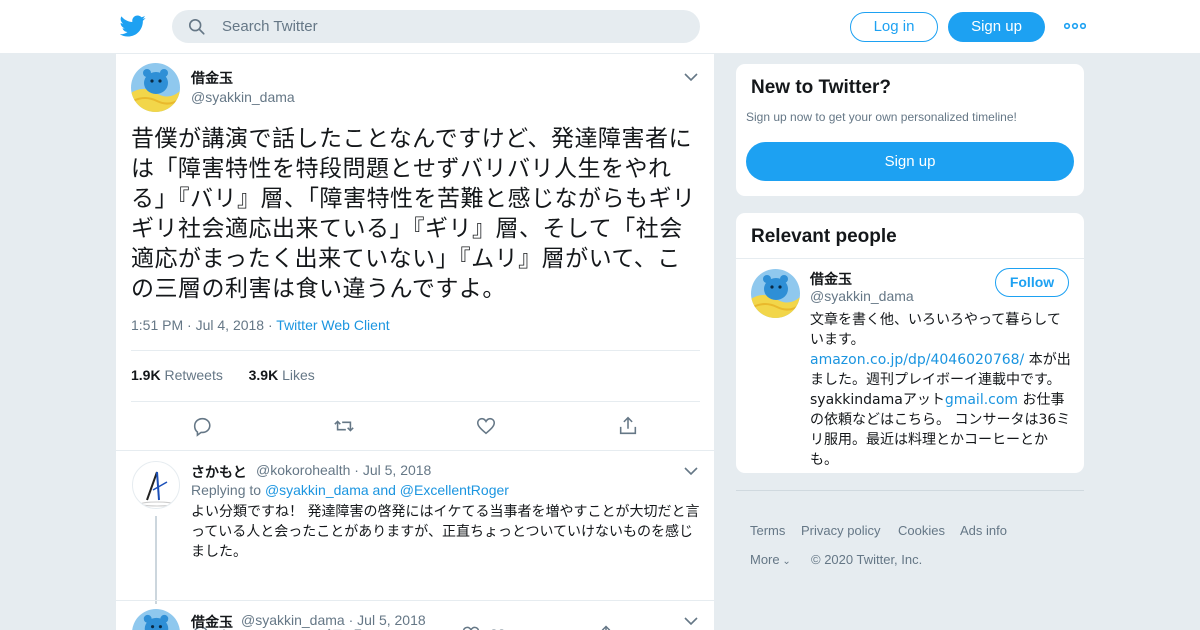 Image resolution: width=1200 pixels, height=630 pixels. I want to click on retweets-count: 1.9K, so click(146, 375).